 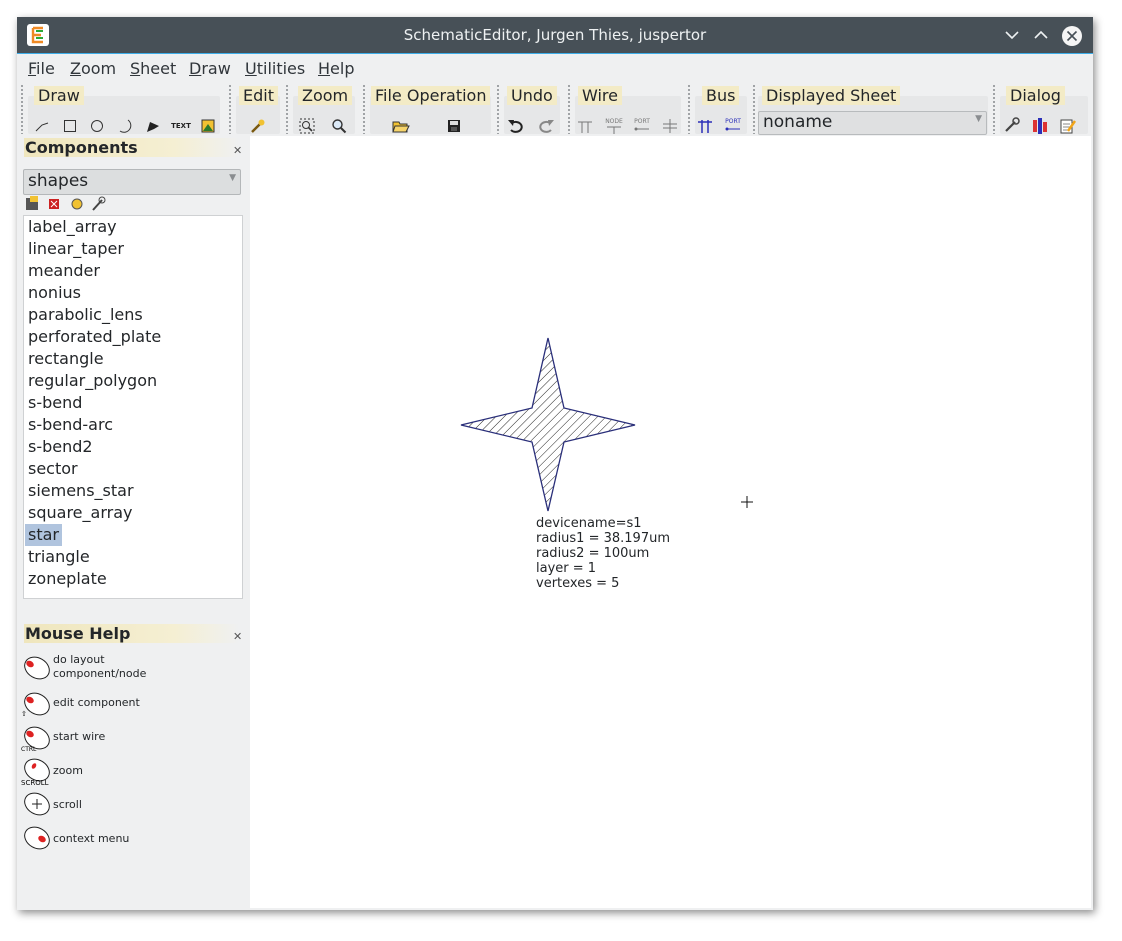 What do you see at coordinates (324, 109) in the screenshot?
I see `zoom-toolgroup: Zoom` at bounding box center [324, 109].